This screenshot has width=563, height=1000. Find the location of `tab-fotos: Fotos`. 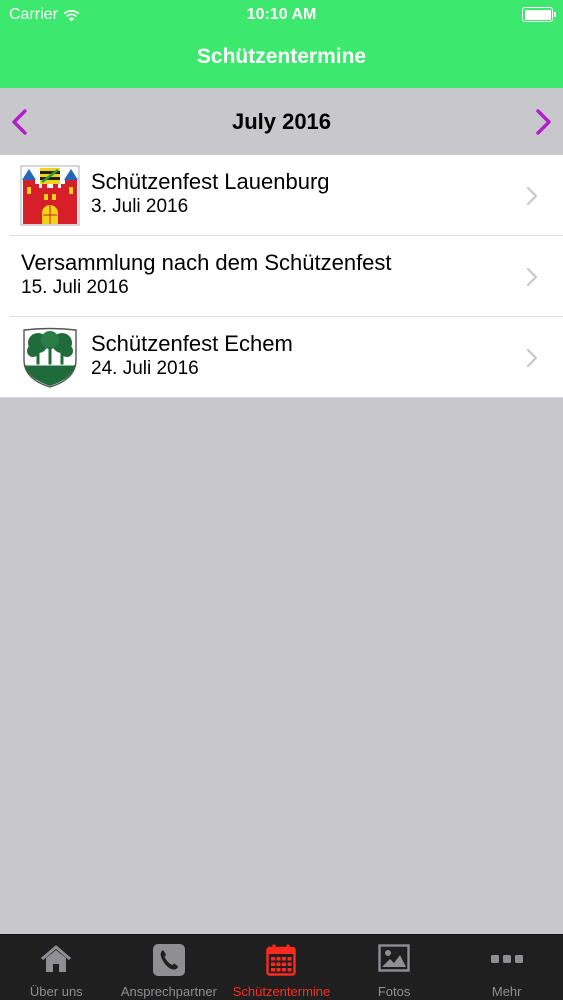

tab-fotos: Fotos is located at coordinates (394, 967).